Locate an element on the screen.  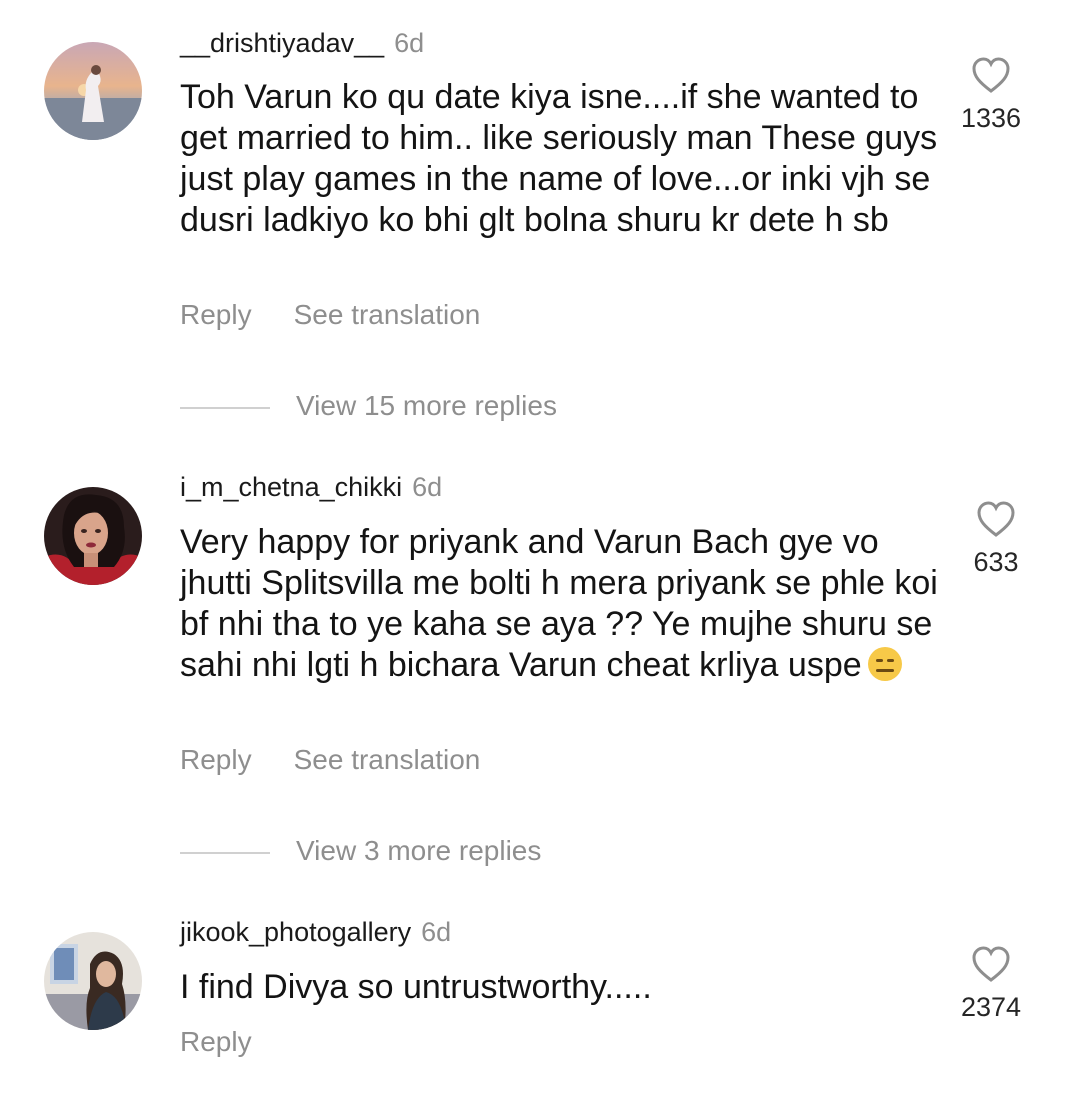
comment-actions: Reply is located at coordinates (216, 1042).